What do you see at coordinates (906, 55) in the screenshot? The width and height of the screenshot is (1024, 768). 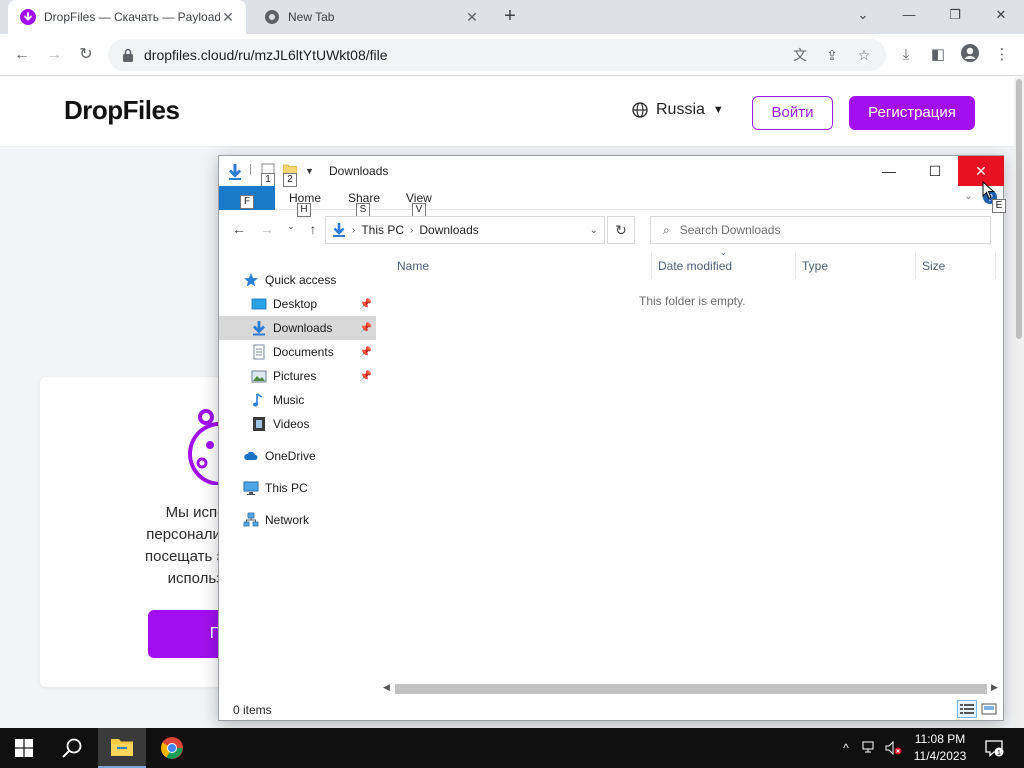 I see `download-icon: ⤓` at bounding box center [906, 55].